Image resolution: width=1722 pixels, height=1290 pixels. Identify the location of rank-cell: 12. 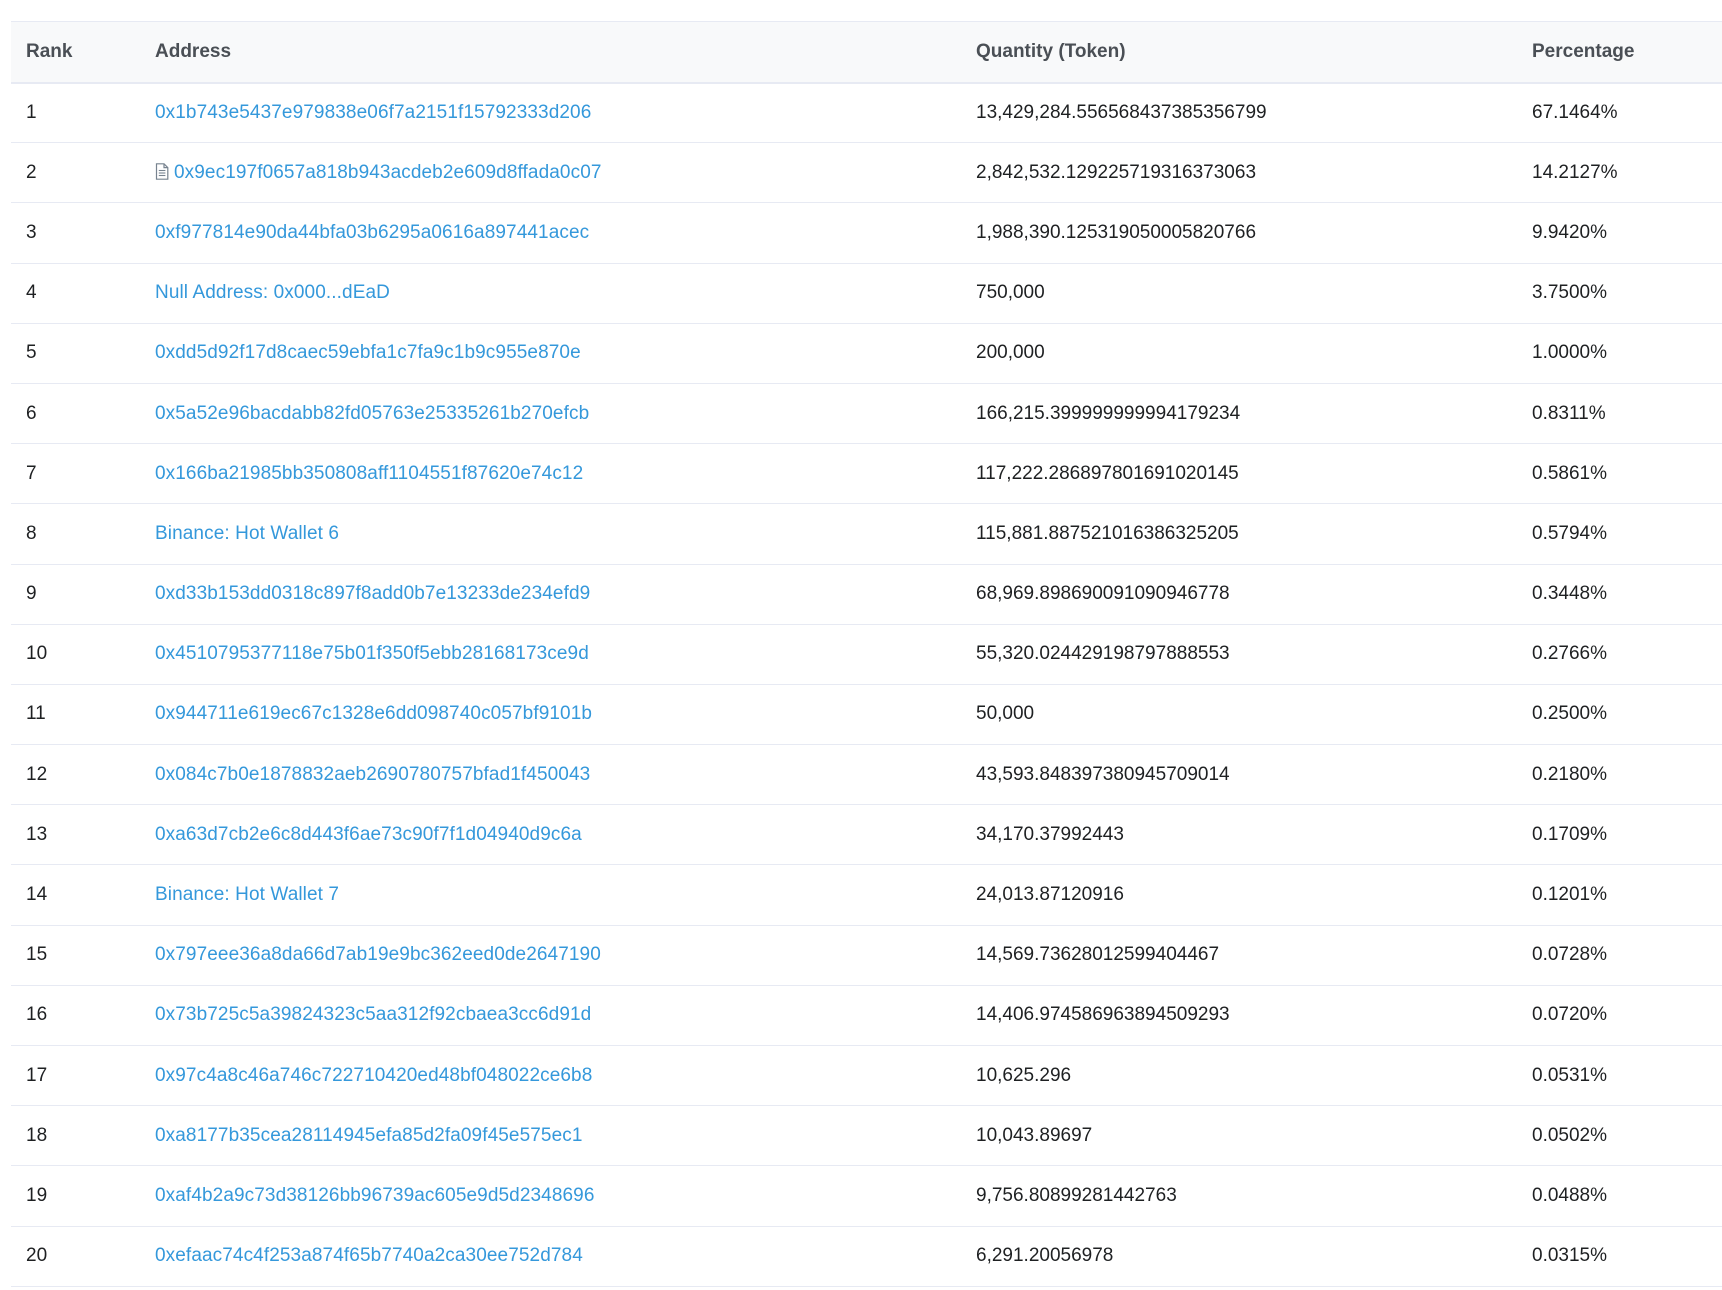
(37, 774).